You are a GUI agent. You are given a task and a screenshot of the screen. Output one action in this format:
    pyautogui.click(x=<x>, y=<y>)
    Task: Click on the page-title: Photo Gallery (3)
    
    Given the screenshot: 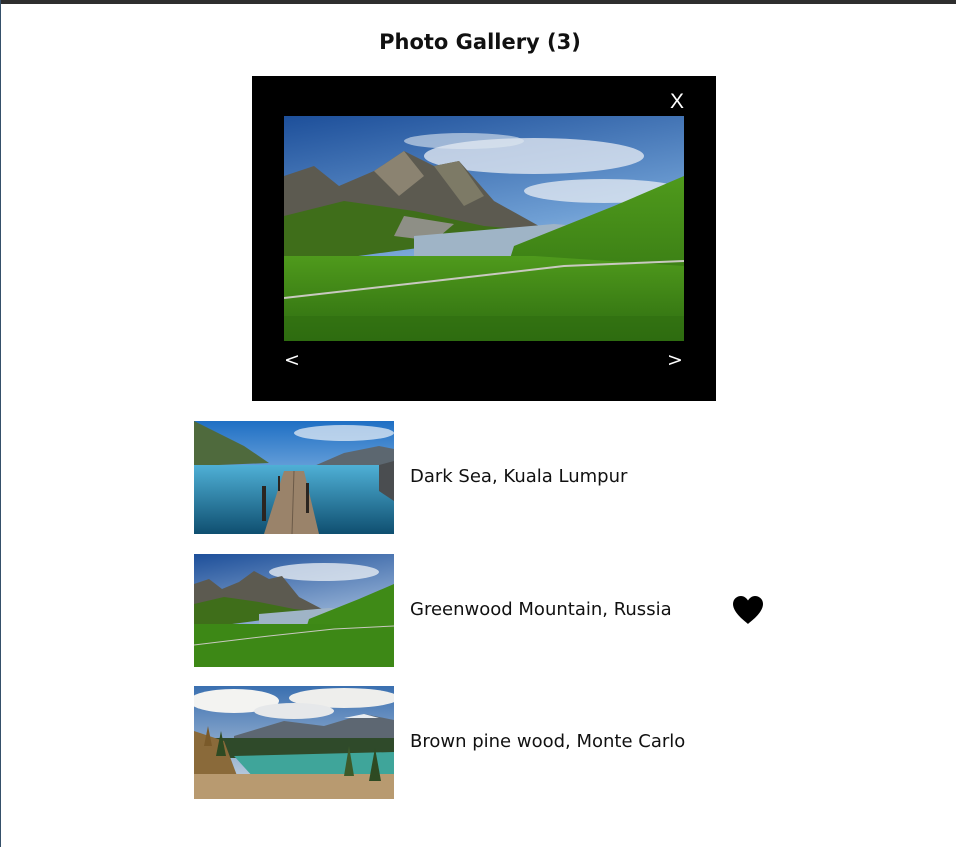 What is the action you would take?
    pyautogui.click(x=480, y=42)
    